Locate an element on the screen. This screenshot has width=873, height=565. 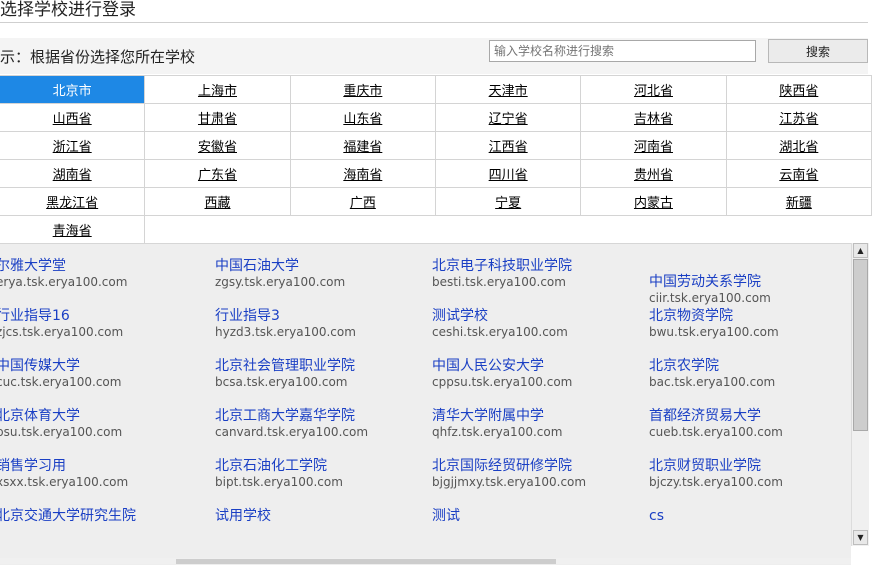
province-link: 内蒙古 is located at coordinates (653, 203).